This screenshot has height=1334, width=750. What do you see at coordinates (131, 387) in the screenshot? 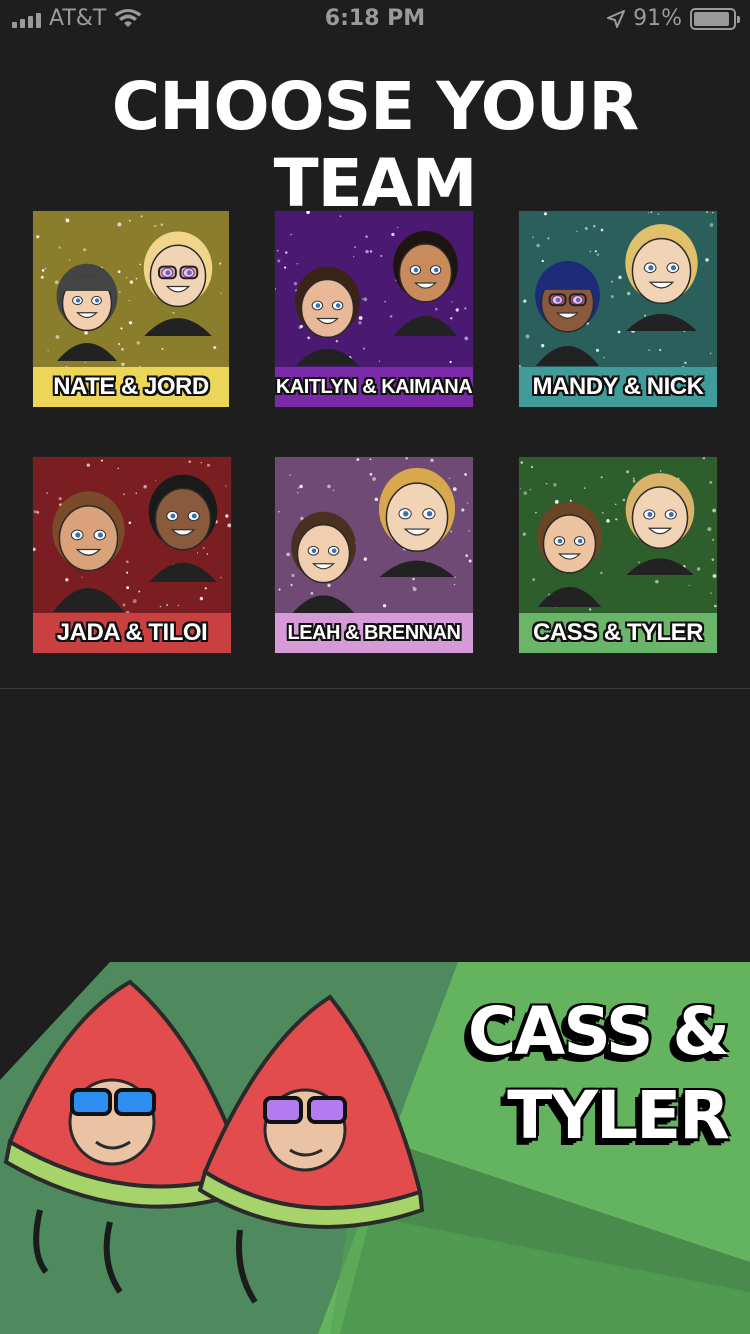
I see `team-label: NATE & JORD` at bounding box center [131, 387].